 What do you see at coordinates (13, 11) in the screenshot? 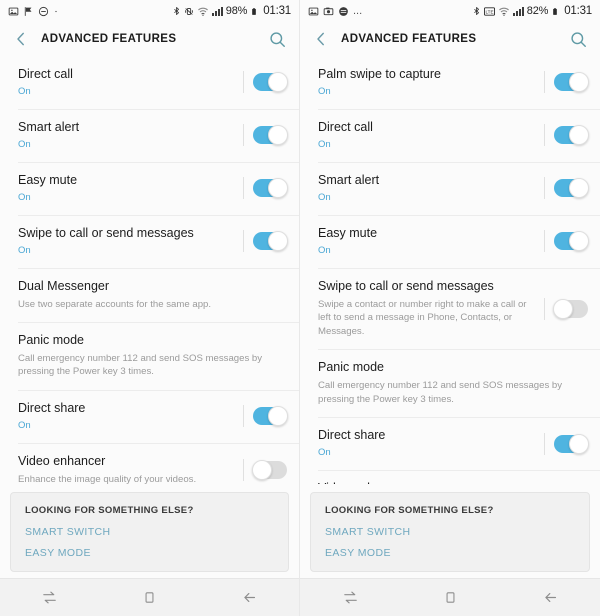
I see `image-icon` at bounding box center [13, 11].